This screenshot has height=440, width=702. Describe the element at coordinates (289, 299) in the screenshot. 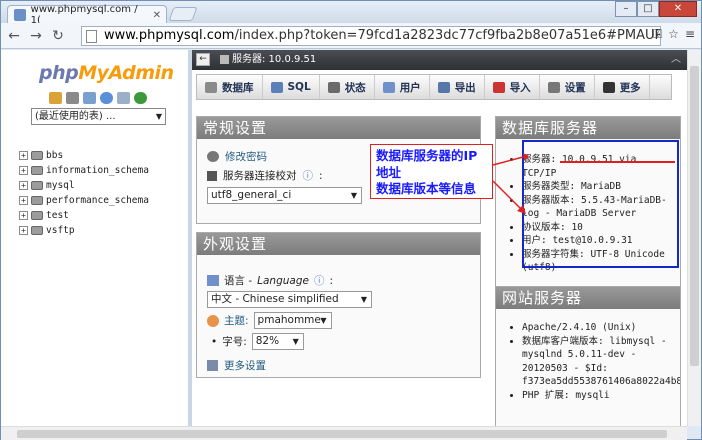

I see `language-select: 中文 - Chinese simplified ▼` at that location.